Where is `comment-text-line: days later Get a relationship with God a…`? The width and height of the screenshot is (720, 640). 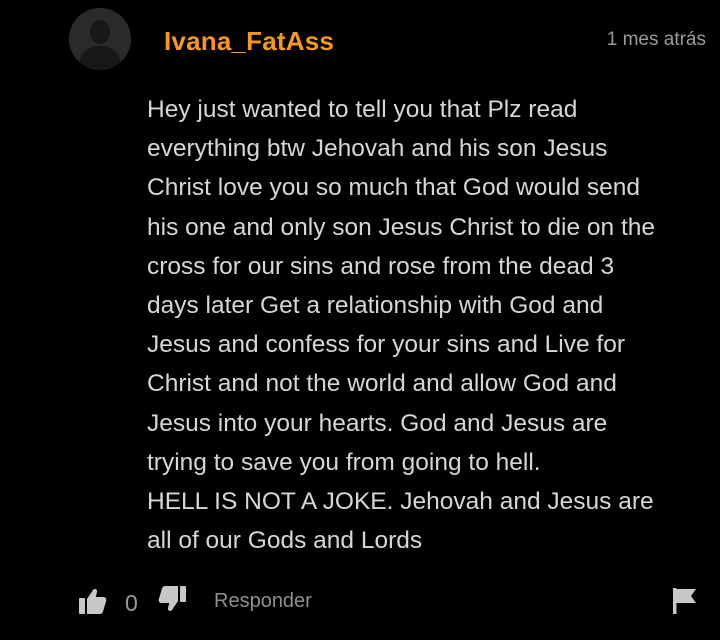 comment-text-line: days later Get a relationship with God a… is located at coordinates (375, 306).